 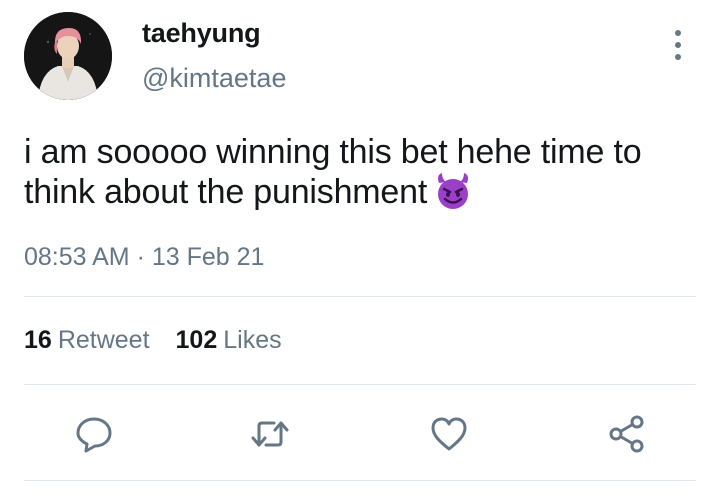 I want to click on retweet-stat: 16 Retweet, so click(x=87, y=340).